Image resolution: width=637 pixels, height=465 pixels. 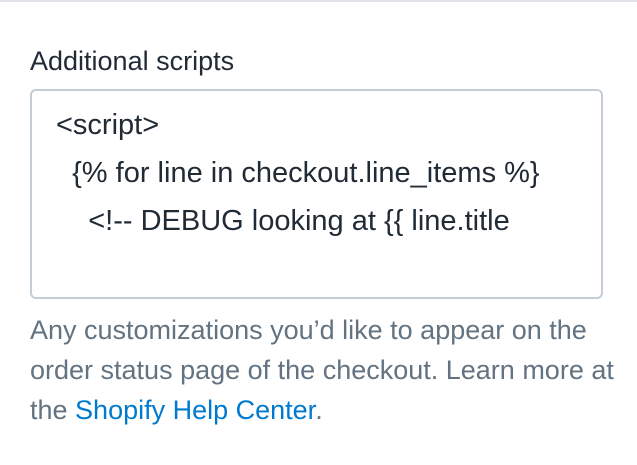 I want to click on help-trailing-period: ., so click(x=319, y=410).